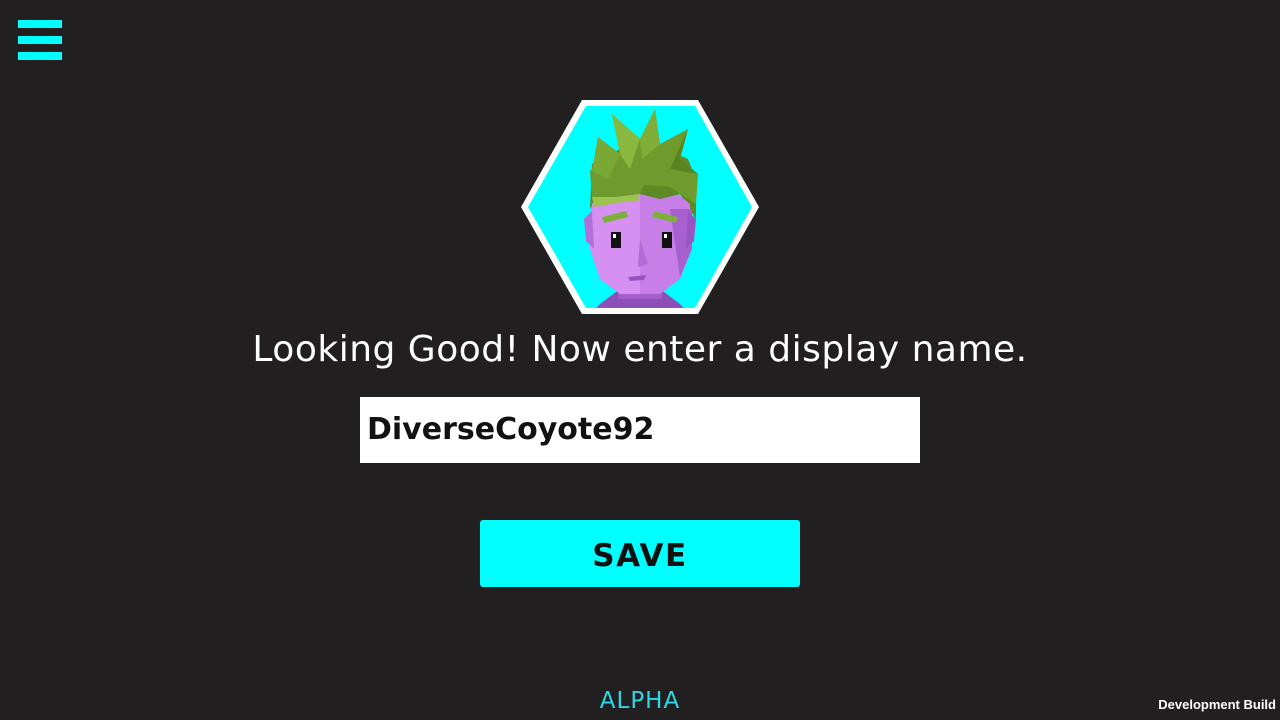  I want to click on avatar-portrait, so click(640, 207).